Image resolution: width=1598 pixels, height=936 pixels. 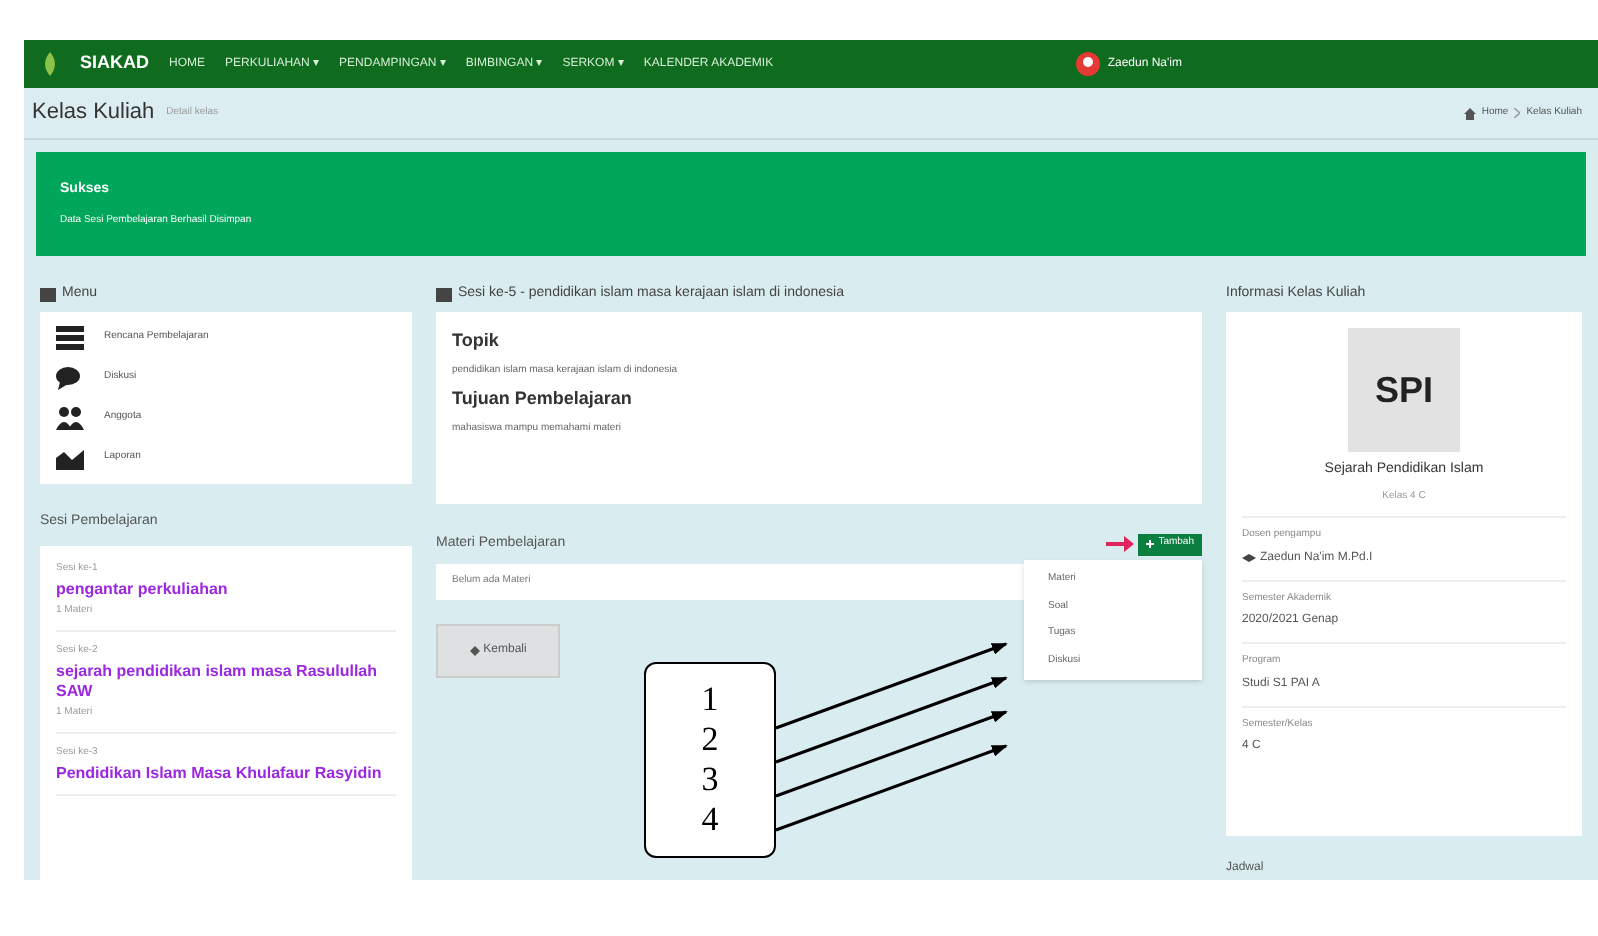 What do you see at coordinates (476, 341) in the screenshot?
I see `section-heading: Topik` at bounding box center [476, 341].